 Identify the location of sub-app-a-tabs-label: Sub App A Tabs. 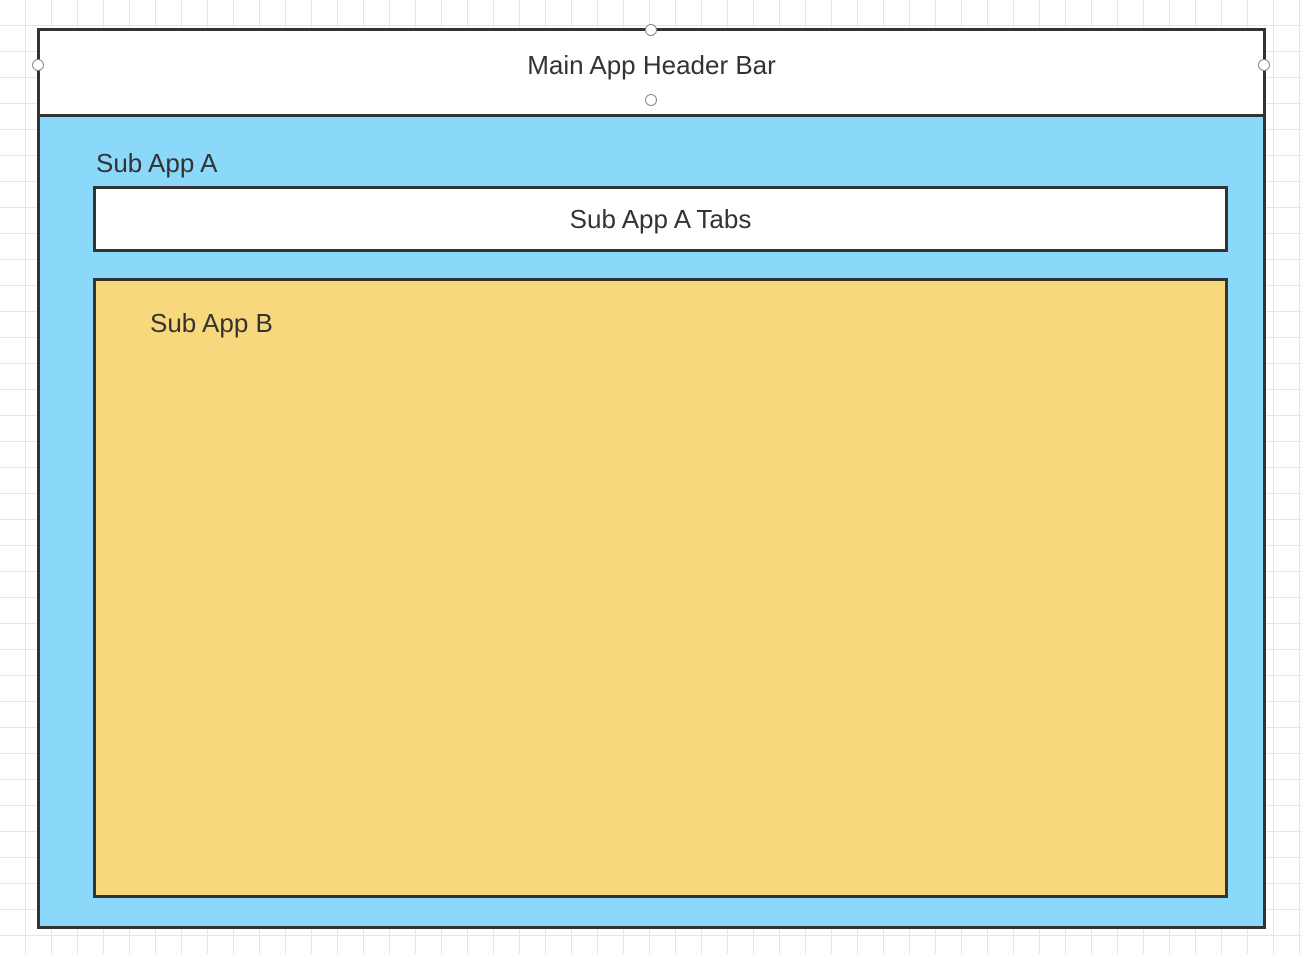
(660, 218).